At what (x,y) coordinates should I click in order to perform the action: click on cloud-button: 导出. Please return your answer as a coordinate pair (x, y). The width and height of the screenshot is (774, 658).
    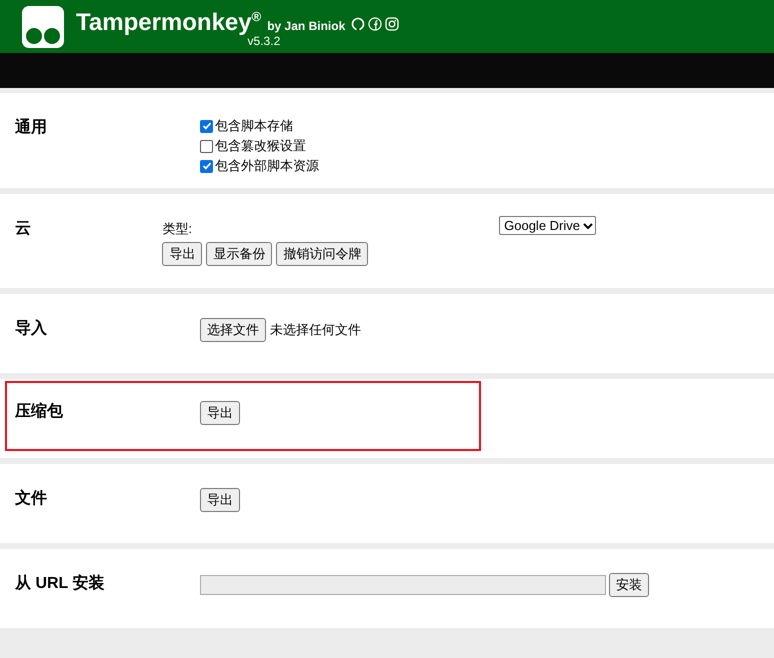
    Looking at the image, I should click on (182, 254).